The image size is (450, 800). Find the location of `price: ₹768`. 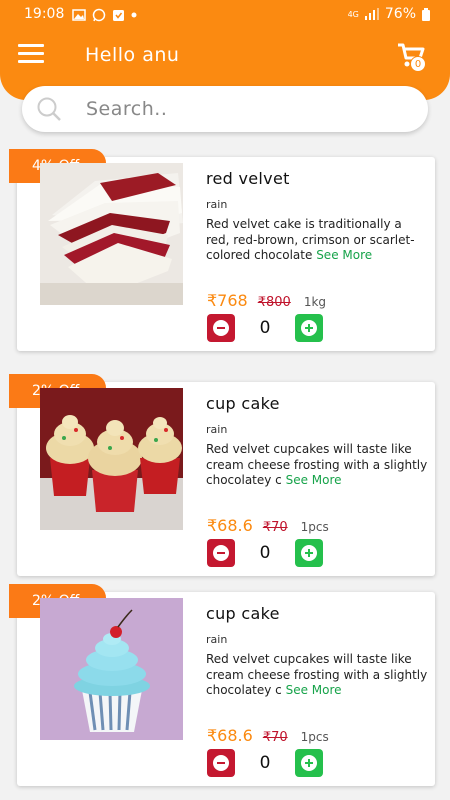

price: ₹768 is located at coordinates (227, 300).